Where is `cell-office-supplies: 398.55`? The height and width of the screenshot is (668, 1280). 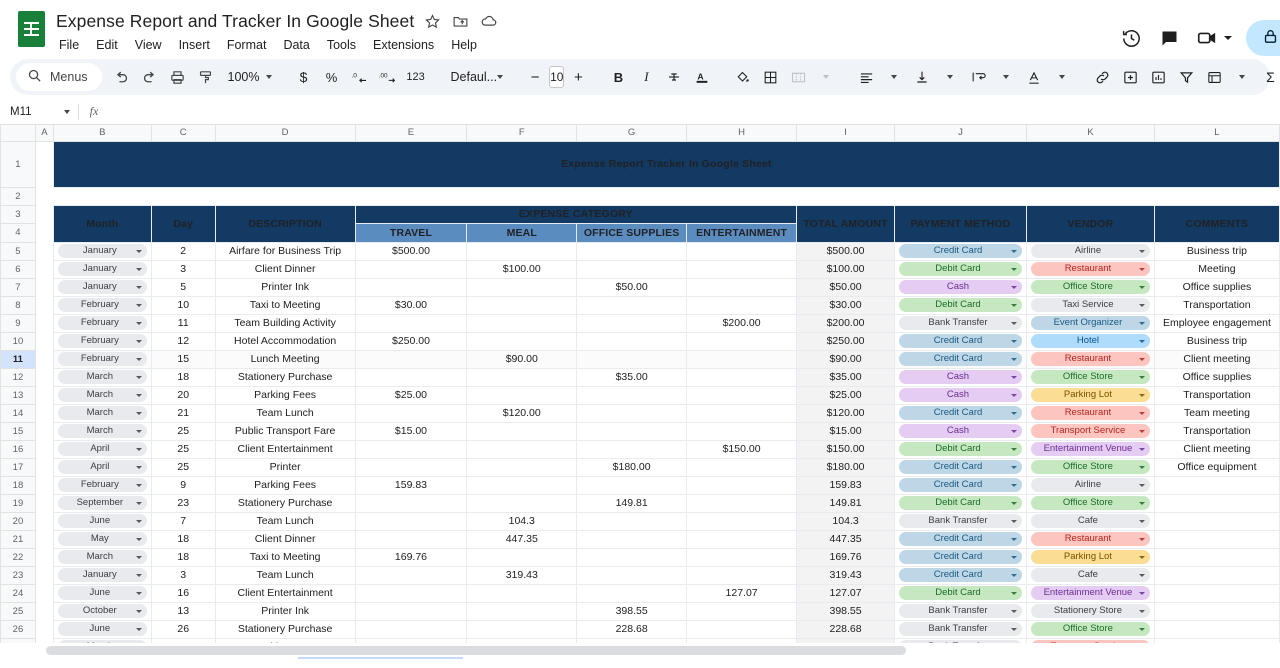 cell-office-supplies: 398.55 is located at coordinates (632, 611).